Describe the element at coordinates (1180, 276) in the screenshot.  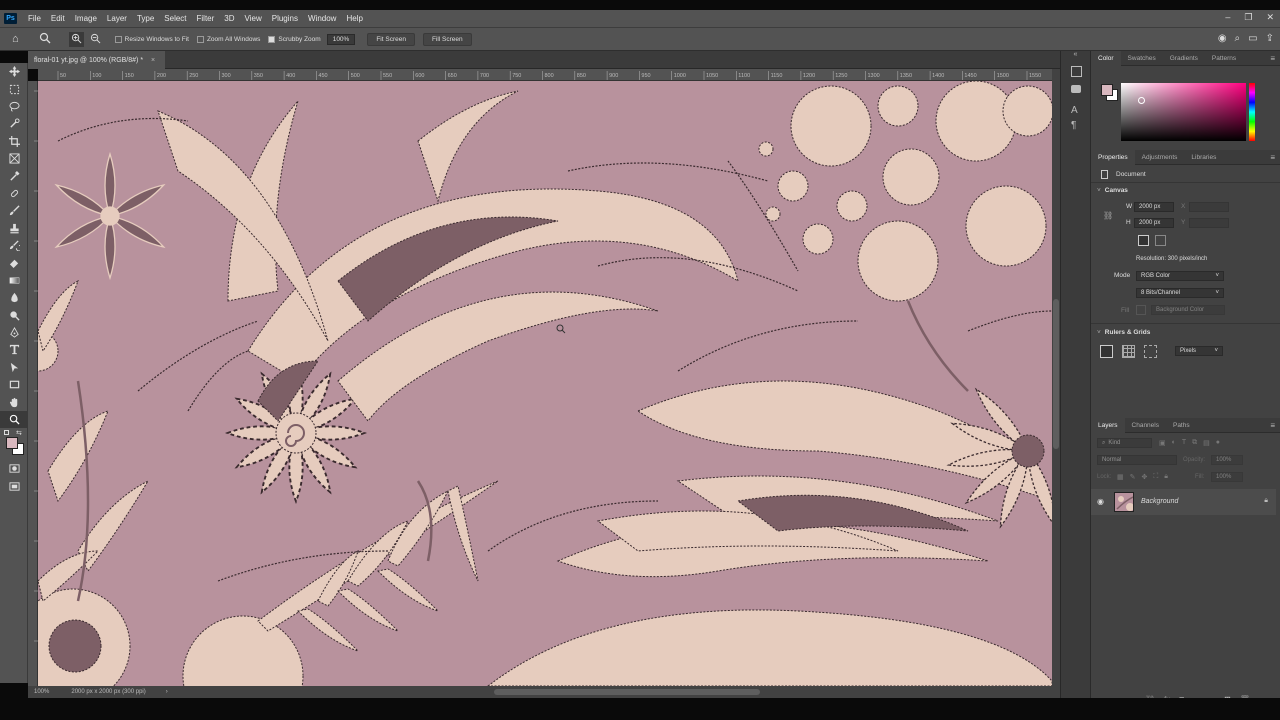
I see `mode-select: RGB Color ˅` at that location.